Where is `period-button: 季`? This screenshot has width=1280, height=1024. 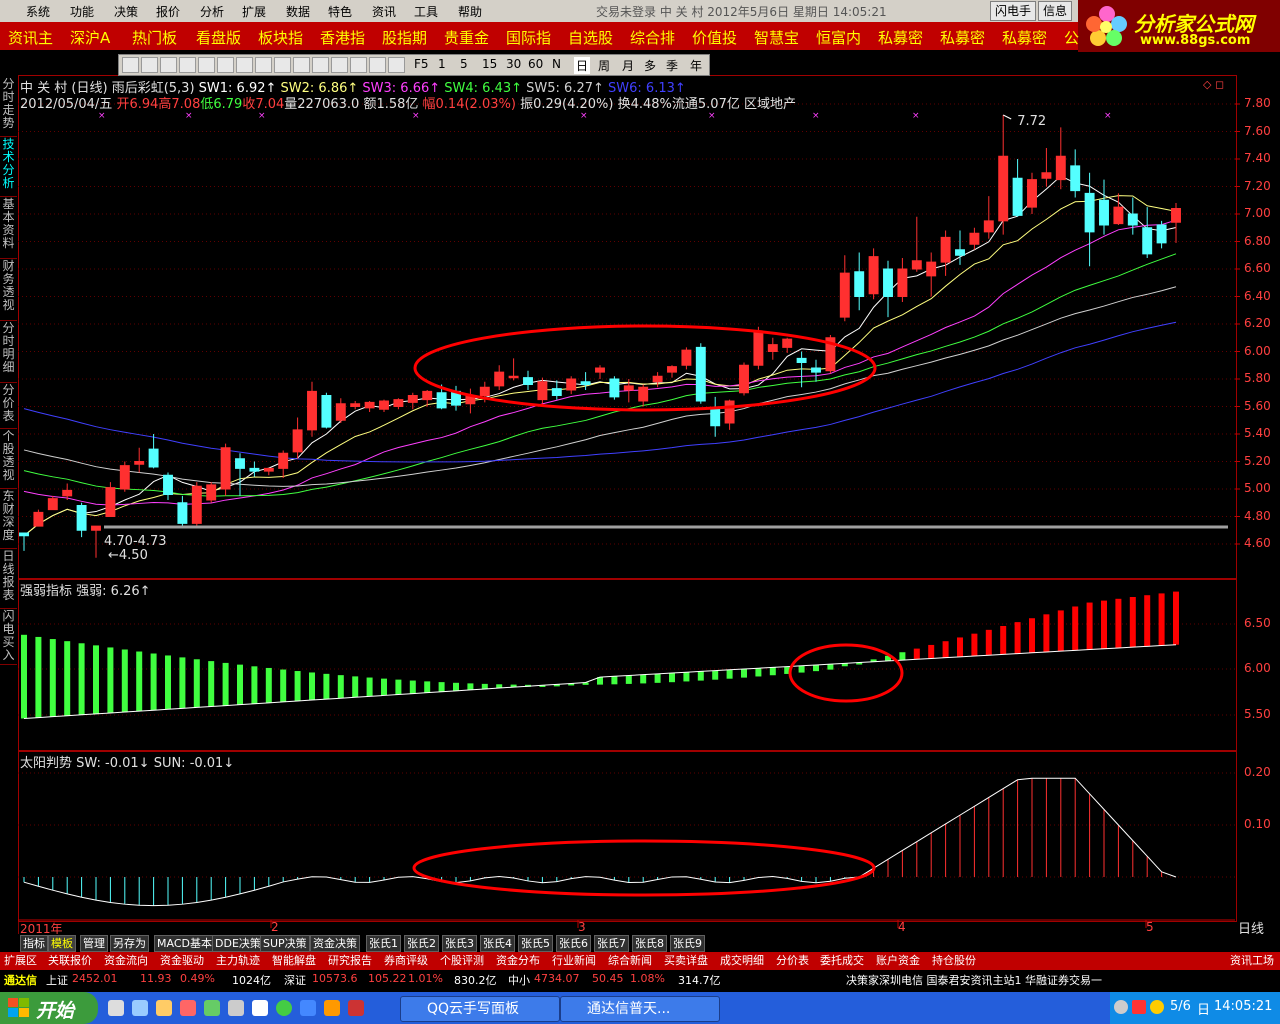 period-button: 季 is located at coordinates (672, 65).